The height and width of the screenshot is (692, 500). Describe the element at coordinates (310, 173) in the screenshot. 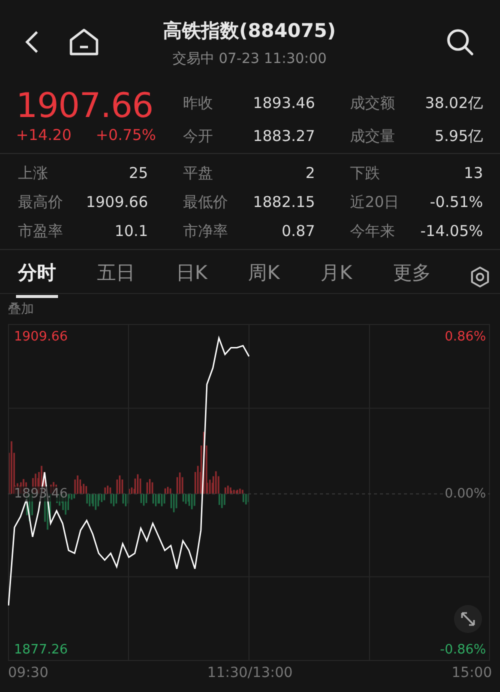

I see `stat-value: 2` at that location.